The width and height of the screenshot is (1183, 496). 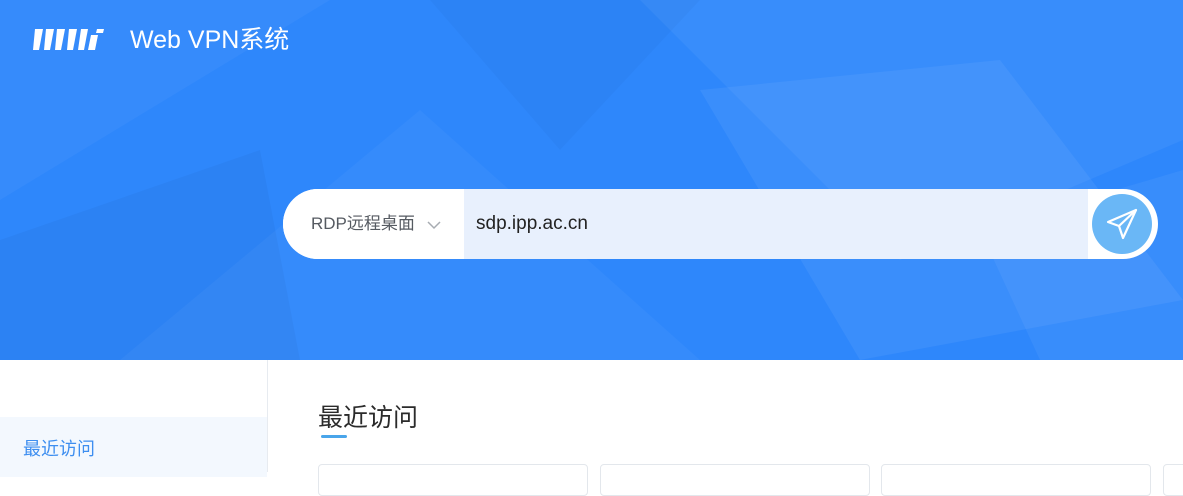 What do you see at coordinates (368, 418) in the screenshot?
I see `section-title: 最近访问` at bounding box center [368, 418].